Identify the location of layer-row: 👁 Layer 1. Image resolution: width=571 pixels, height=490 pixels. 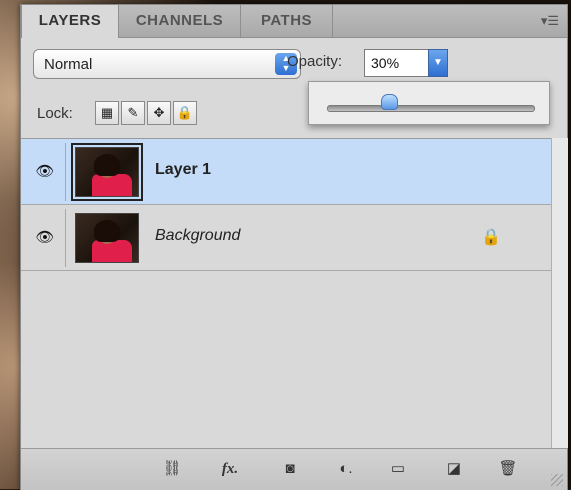
(286, 172).